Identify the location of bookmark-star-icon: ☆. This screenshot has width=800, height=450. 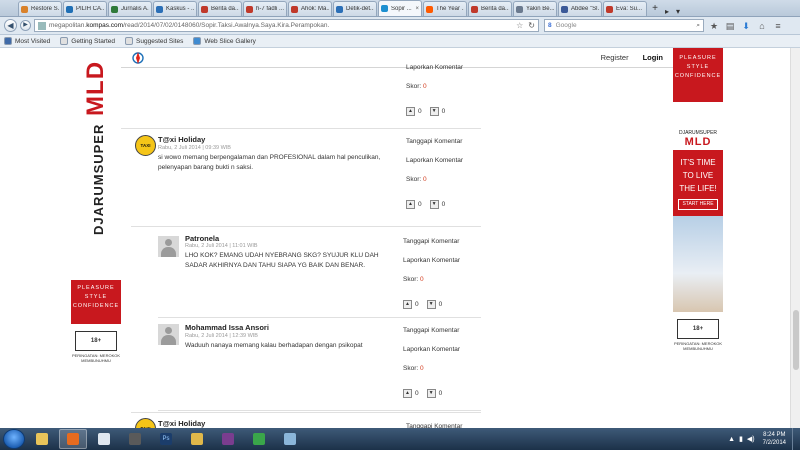
(519, 25).